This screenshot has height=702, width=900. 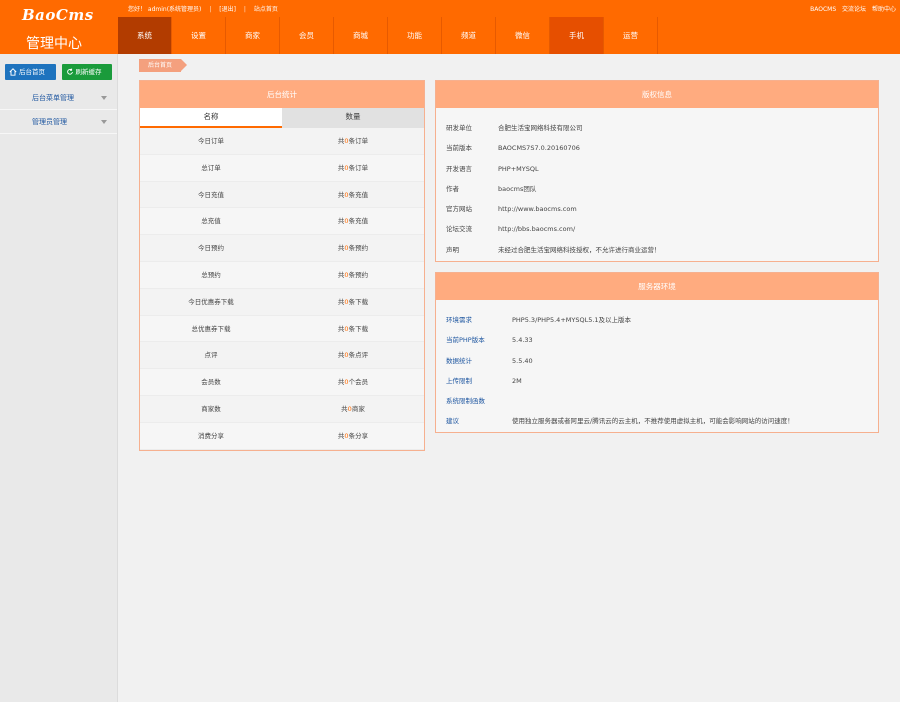 I want to click on sidebar-item-admin-management: 管理员管理, so click(x=58, y=122).